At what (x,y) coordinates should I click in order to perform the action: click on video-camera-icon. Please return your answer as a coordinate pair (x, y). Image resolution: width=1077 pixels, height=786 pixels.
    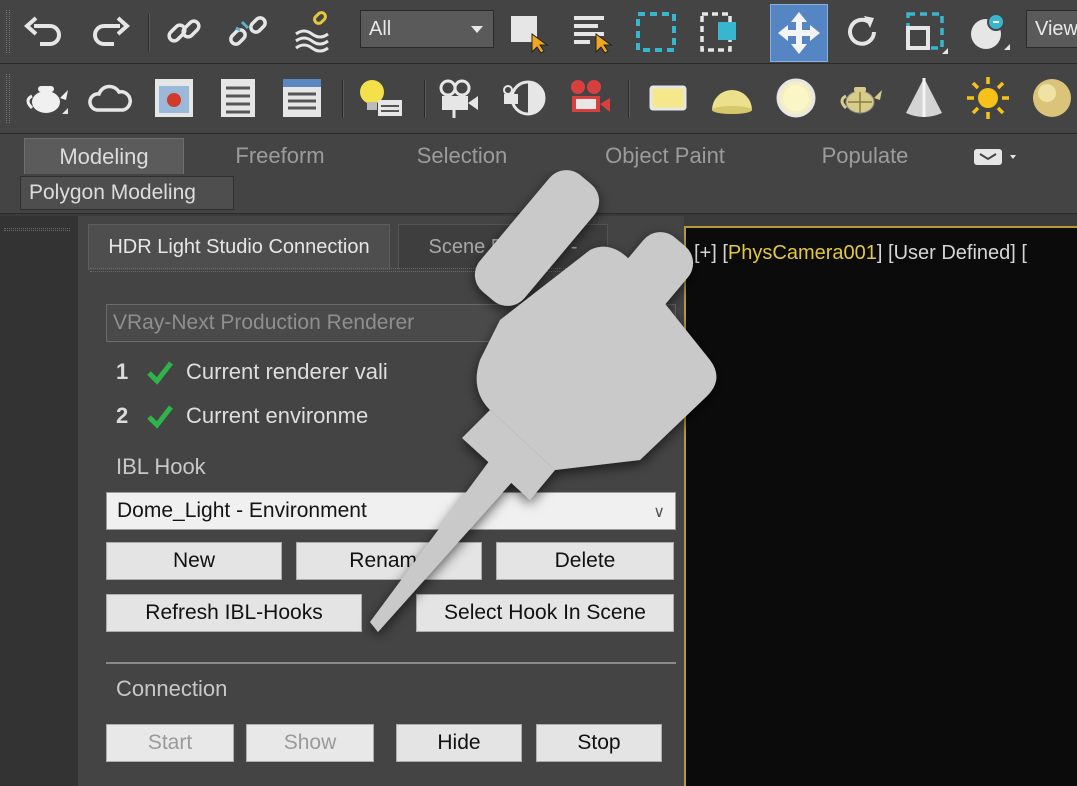
    Looking at the image, I should click on (588, 98).